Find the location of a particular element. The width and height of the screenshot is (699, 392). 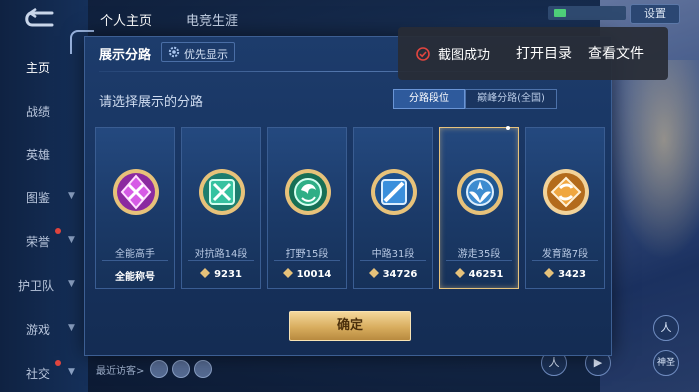

sidebar-item-home: 主页 is located at coordinates (44, 67).